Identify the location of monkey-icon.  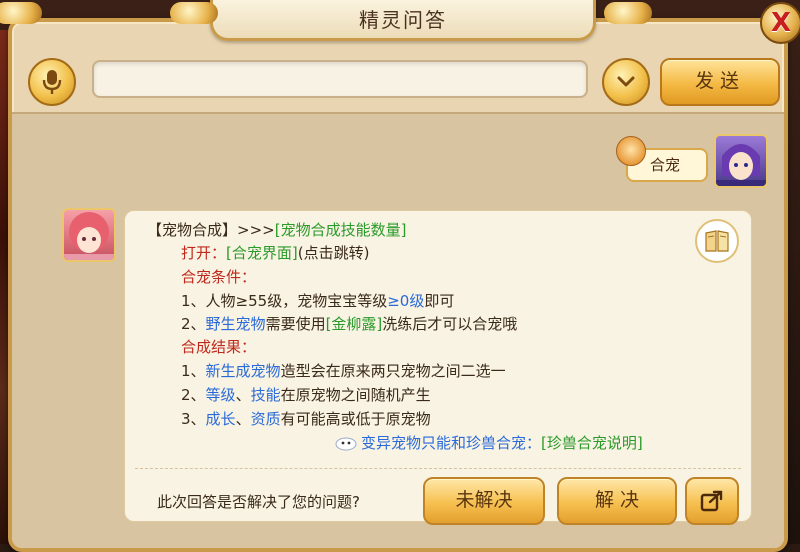
(631, 151).